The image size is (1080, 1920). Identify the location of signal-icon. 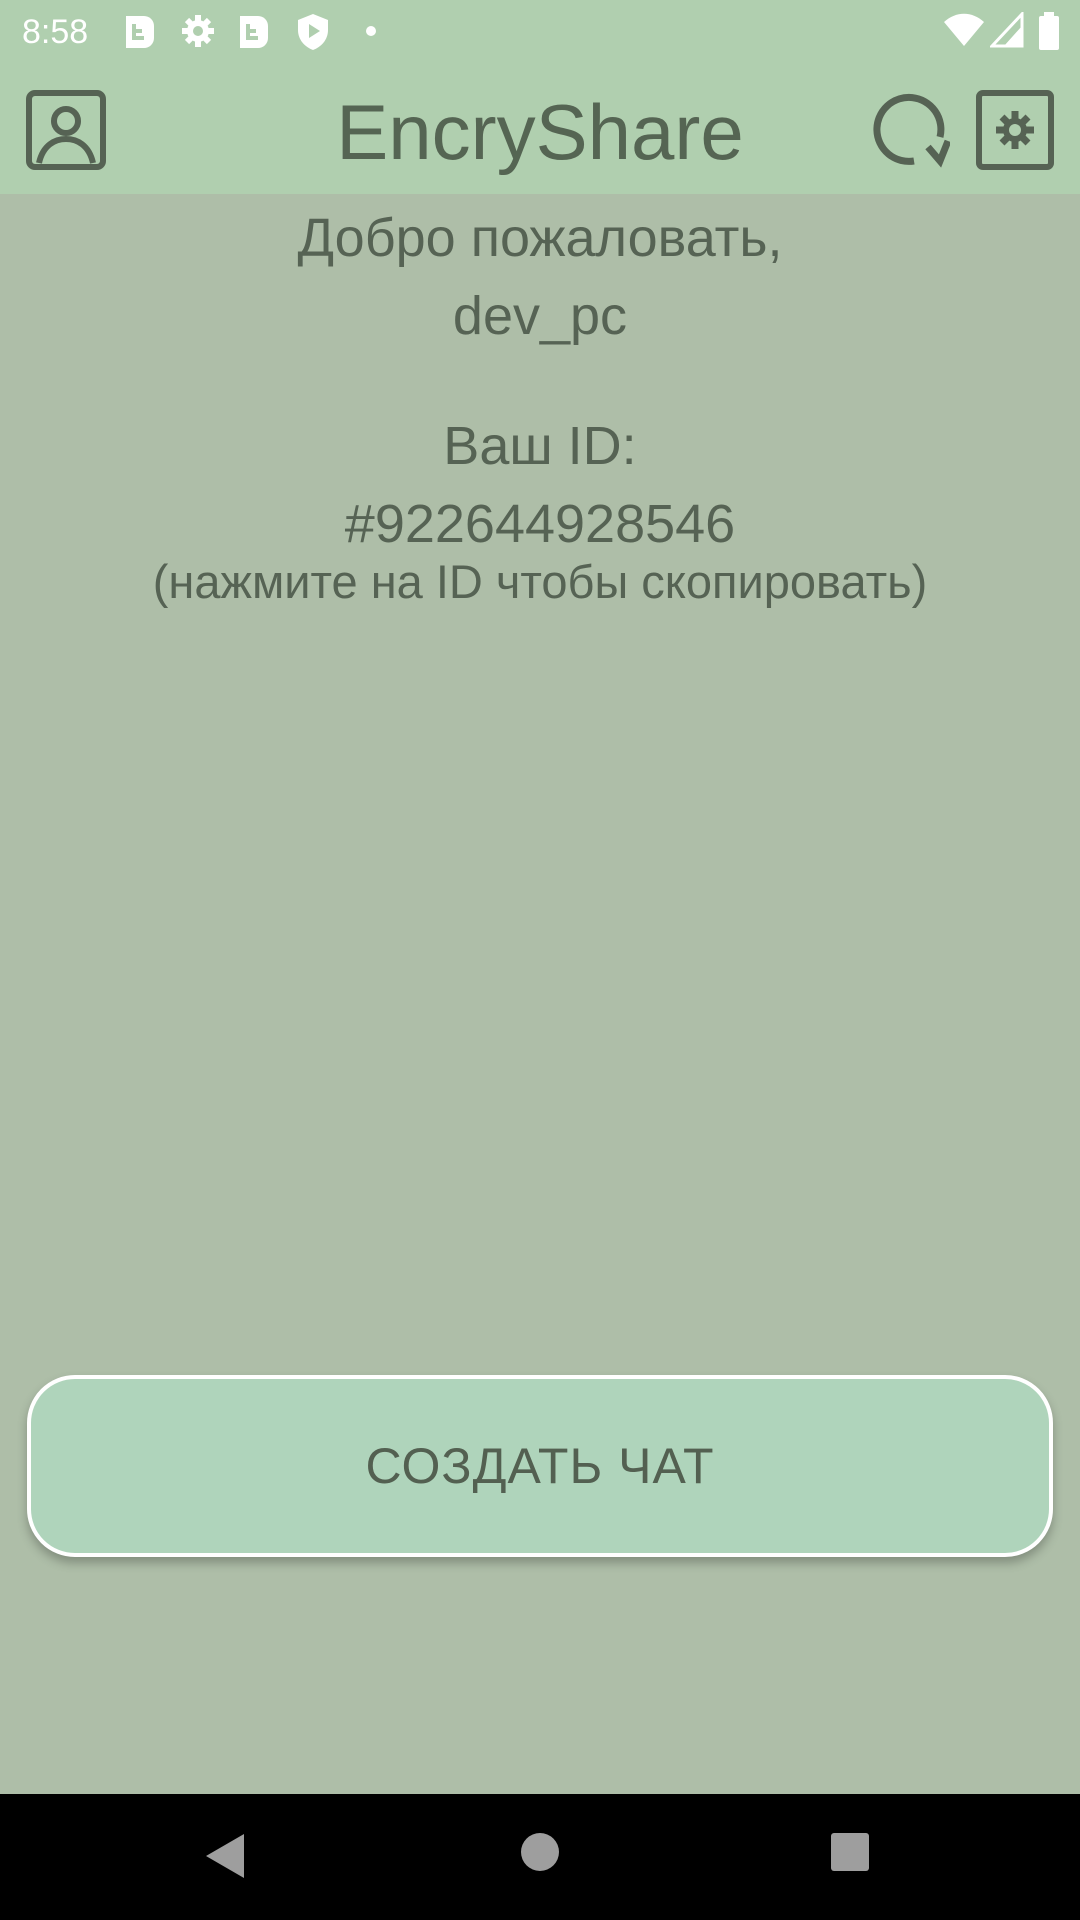
(1007, 30).